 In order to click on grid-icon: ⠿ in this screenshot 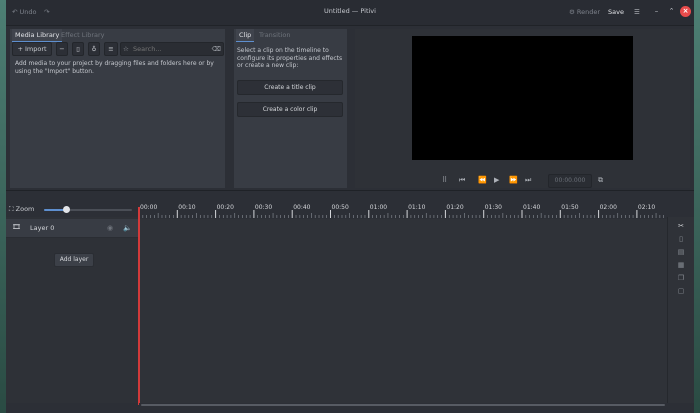, I will do `click(445, 180)`.